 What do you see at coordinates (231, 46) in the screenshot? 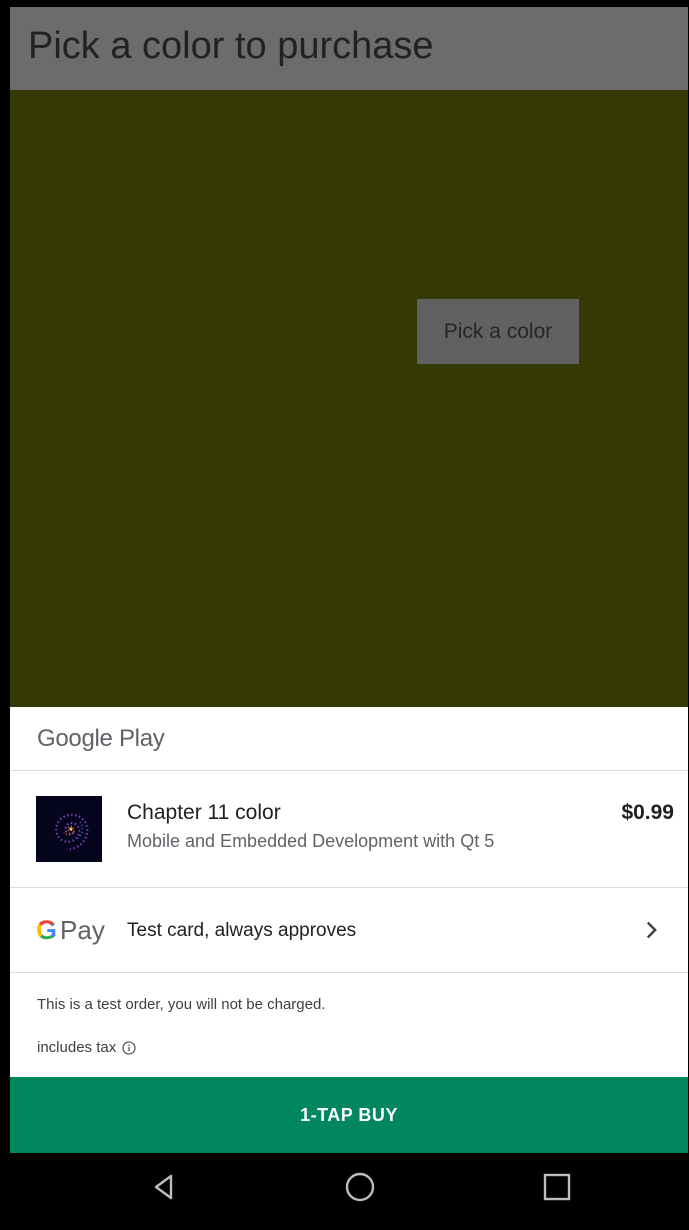
I see `page-title: Pick a color to purchase` at bounding box center [231, 46].